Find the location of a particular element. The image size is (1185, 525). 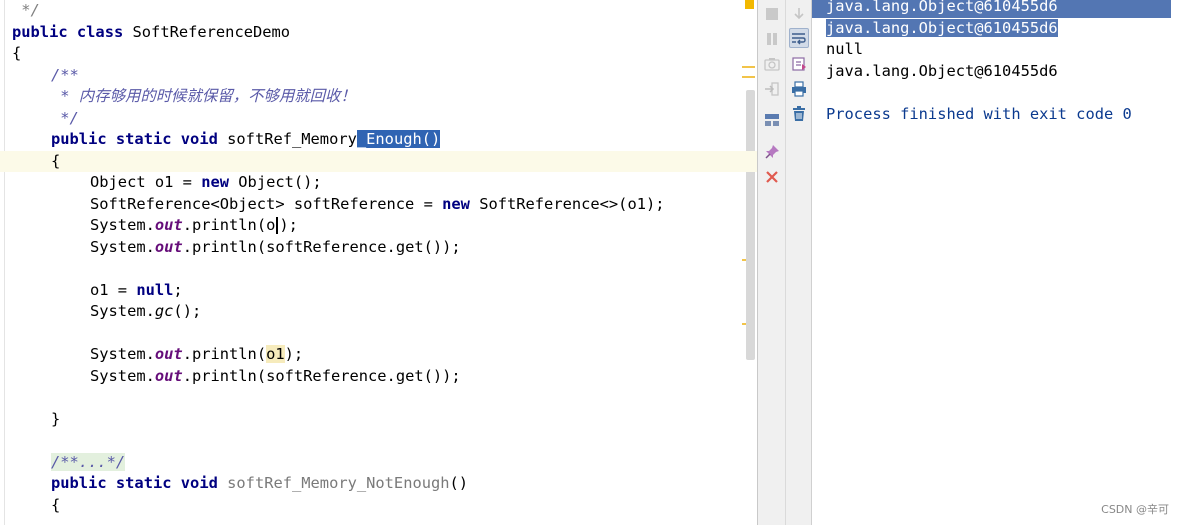

keyword: null is located at coordinates (155, 289).